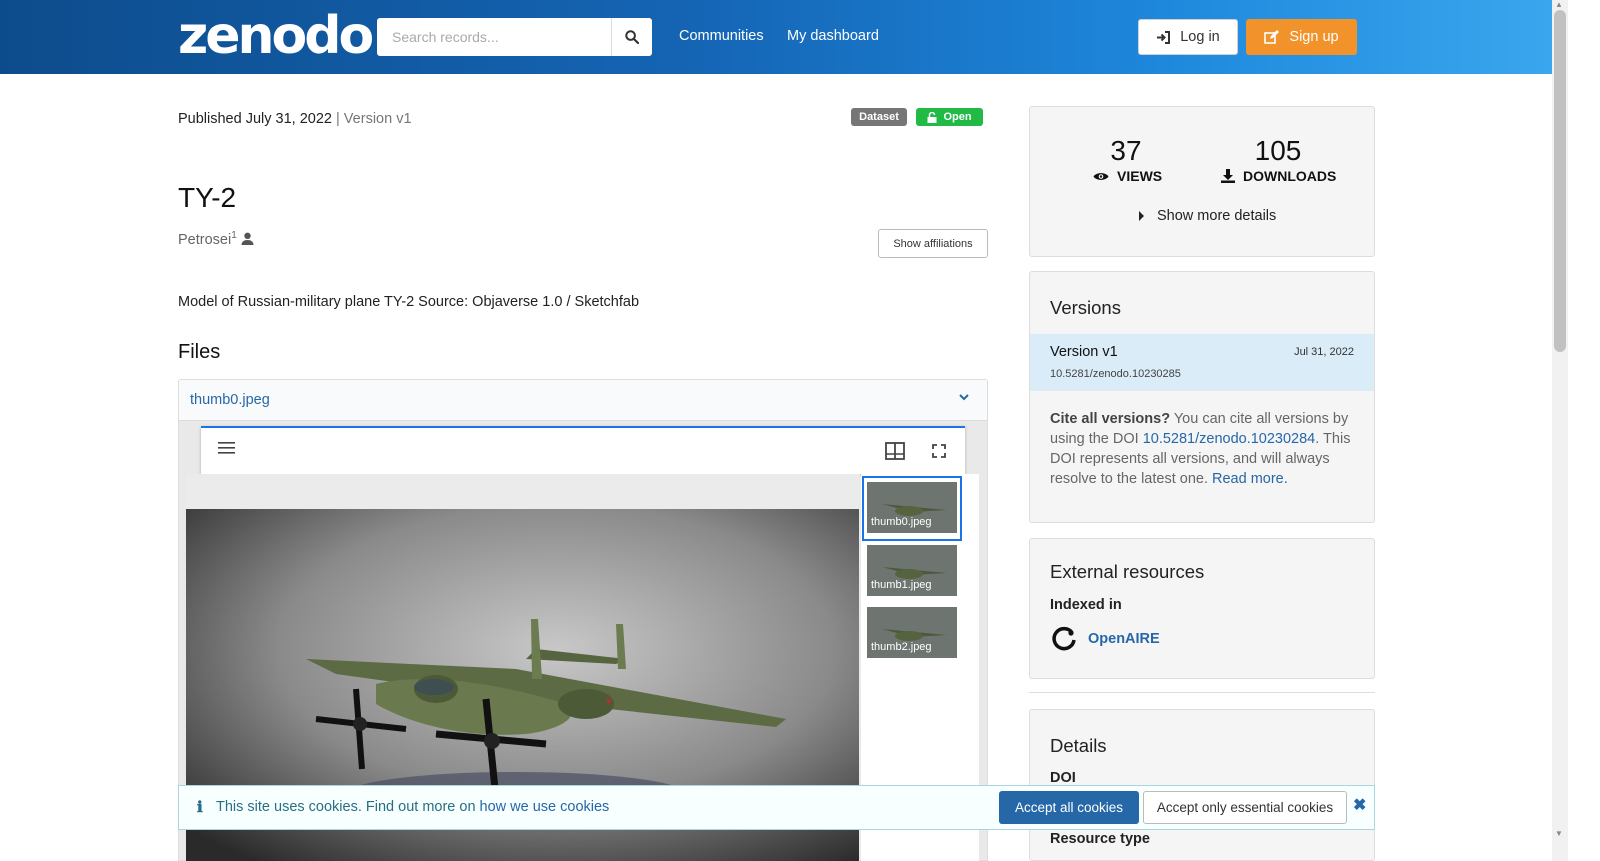 The width and height of the screenshot is (1600, 861). What do you see at coordinates (957, 117) in the screenshot?
I see `access-status-label: Open` at bounding box center [957, 117].